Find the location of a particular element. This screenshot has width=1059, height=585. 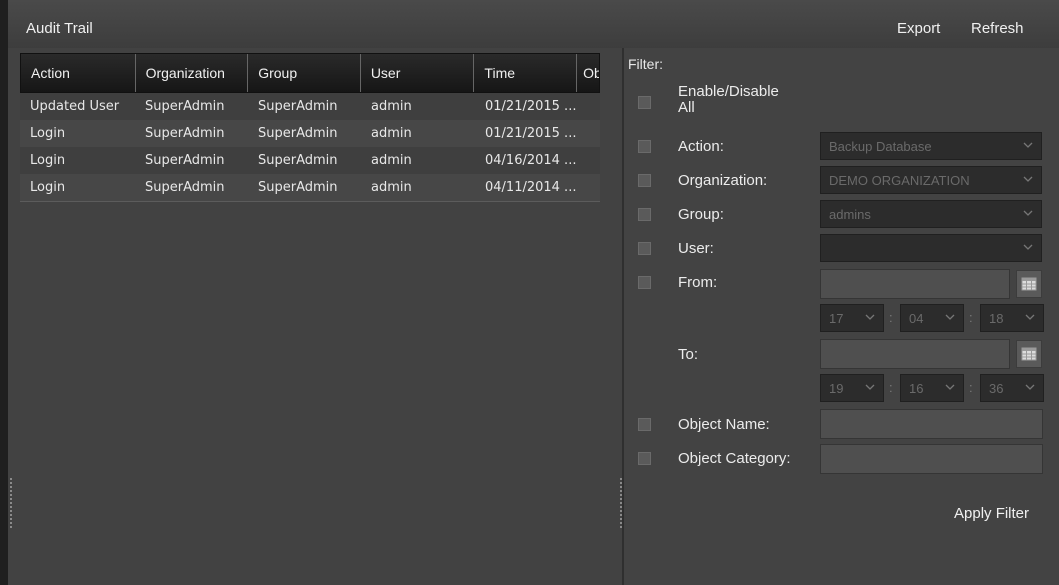

object-name-field is located at coordinates (931, 424).